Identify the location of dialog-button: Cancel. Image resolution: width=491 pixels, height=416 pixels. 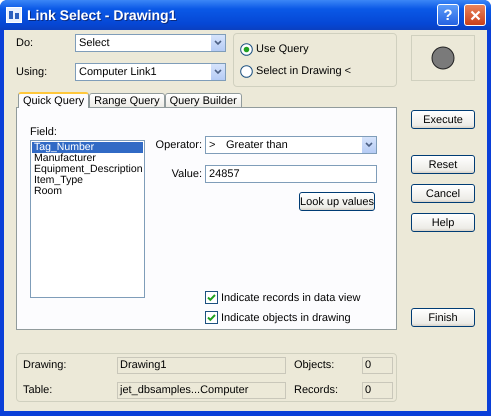
(443, 193).